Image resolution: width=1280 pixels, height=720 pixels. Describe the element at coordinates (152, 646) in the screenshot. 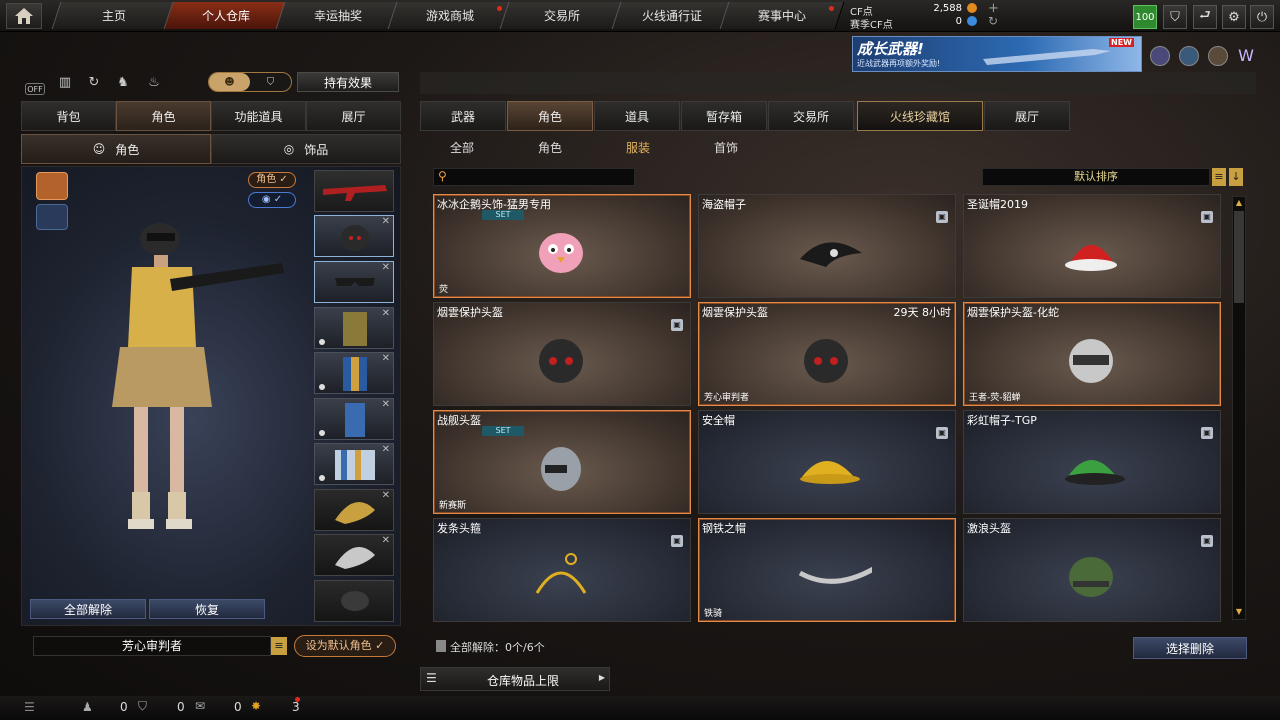

I see `character-name-field: 芳心审判者` at that location.